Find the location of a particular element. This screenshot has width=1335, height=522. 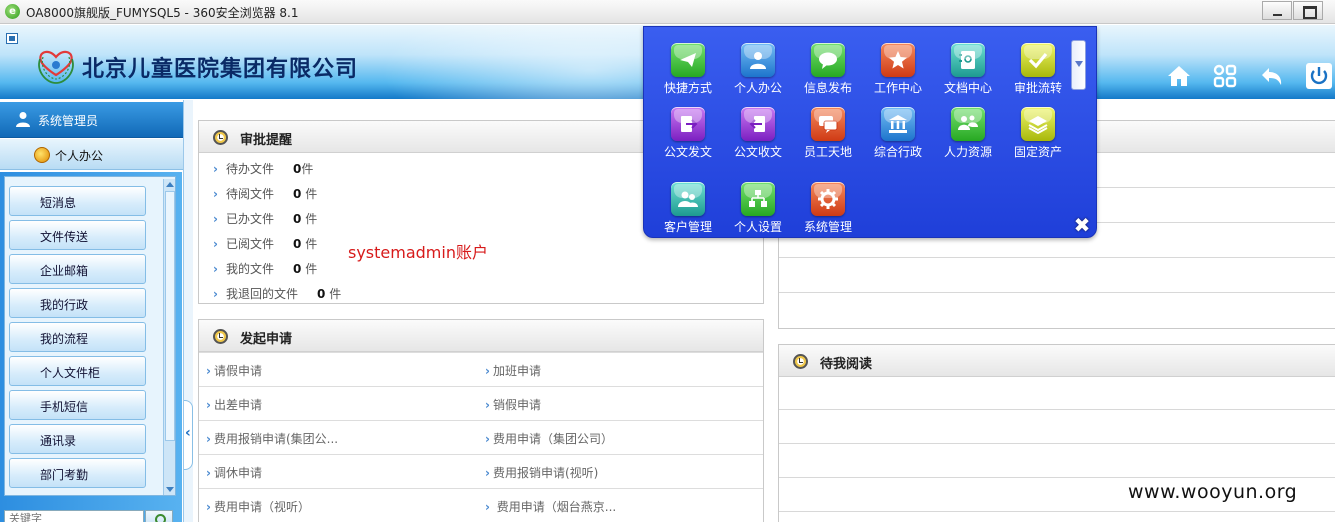

apply-link: › 请假申请 is located at coordinates (234, 370).